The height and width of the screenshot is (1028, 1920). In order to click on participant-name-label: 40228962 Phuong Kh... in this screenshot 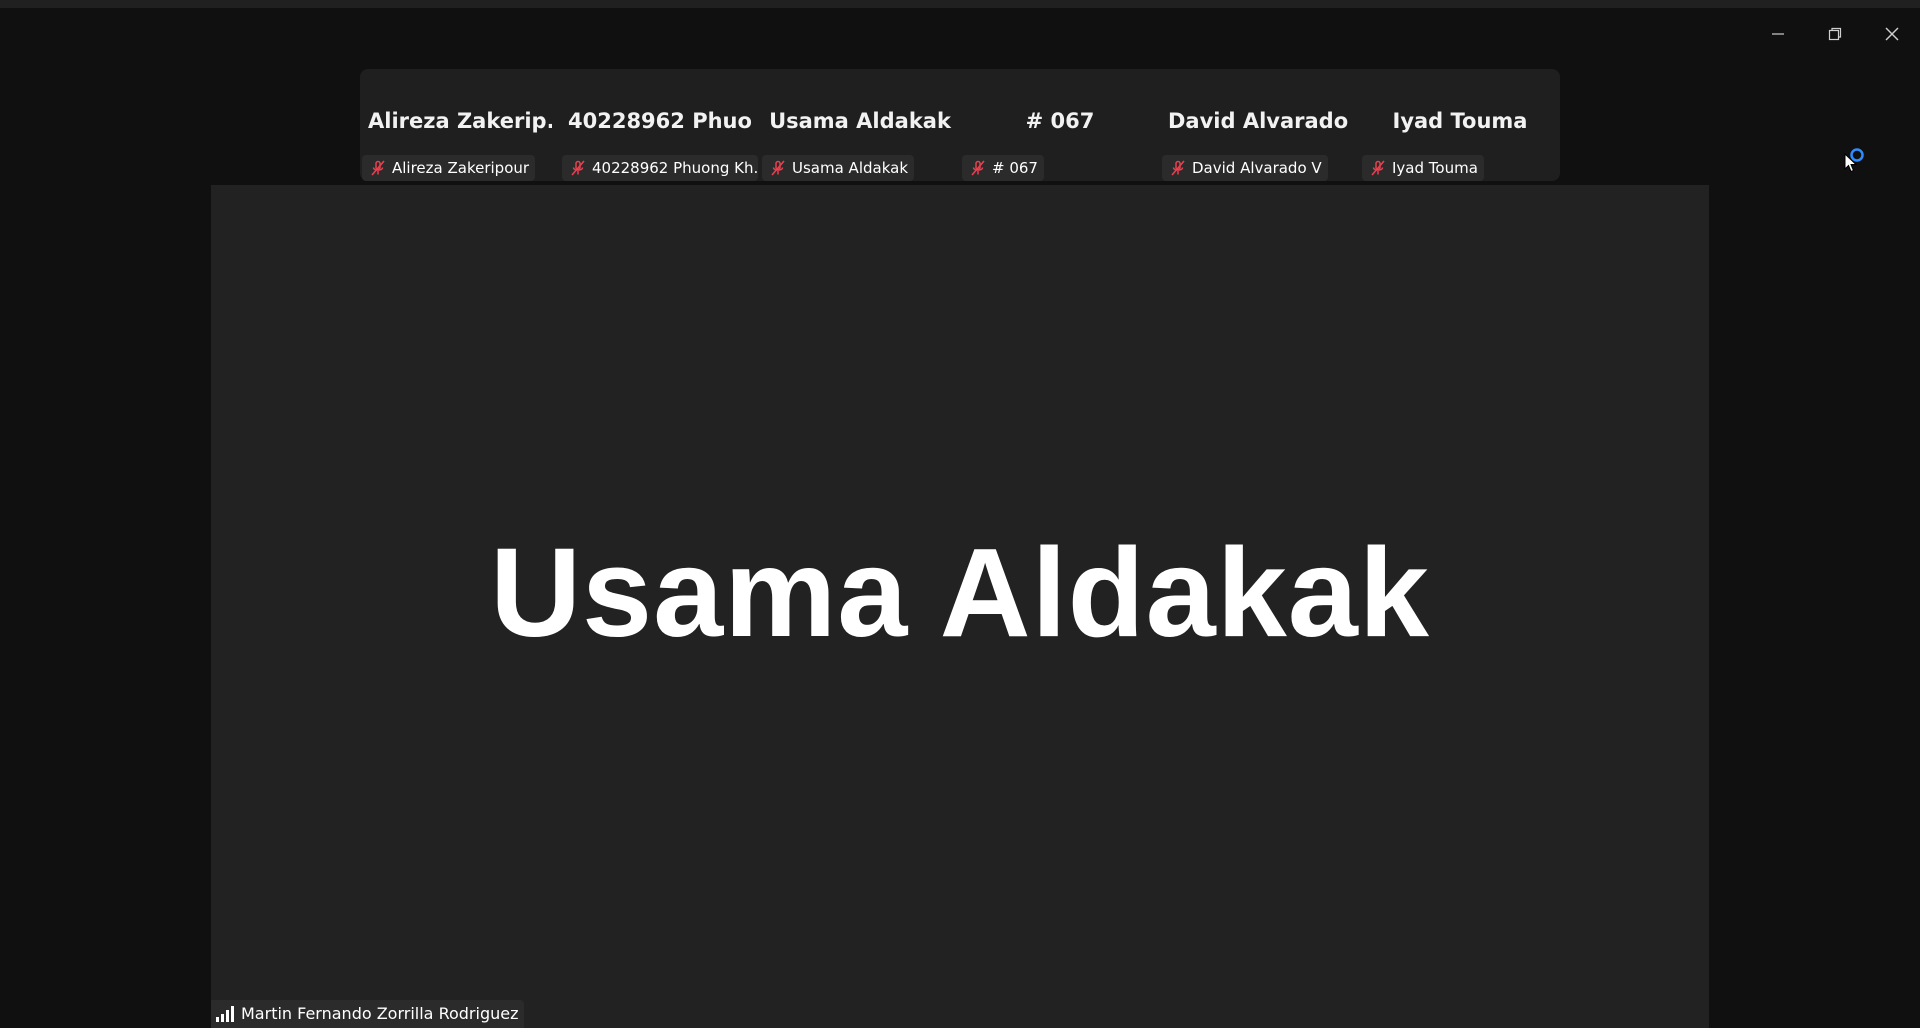, I will do `click(660, 168)`.